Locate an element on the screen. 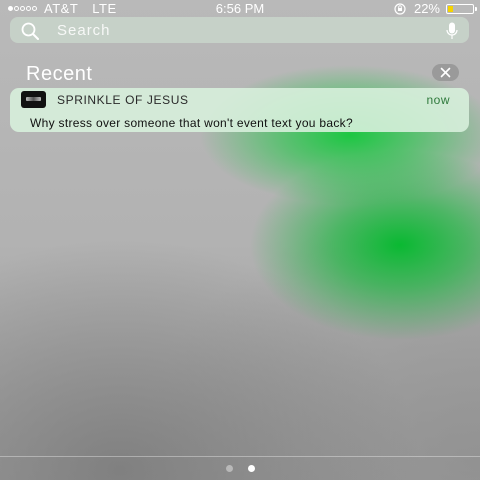 Image resolution: width=480 pixels, height=480 pixels. battery-icon is located at coordinates (461, 8).